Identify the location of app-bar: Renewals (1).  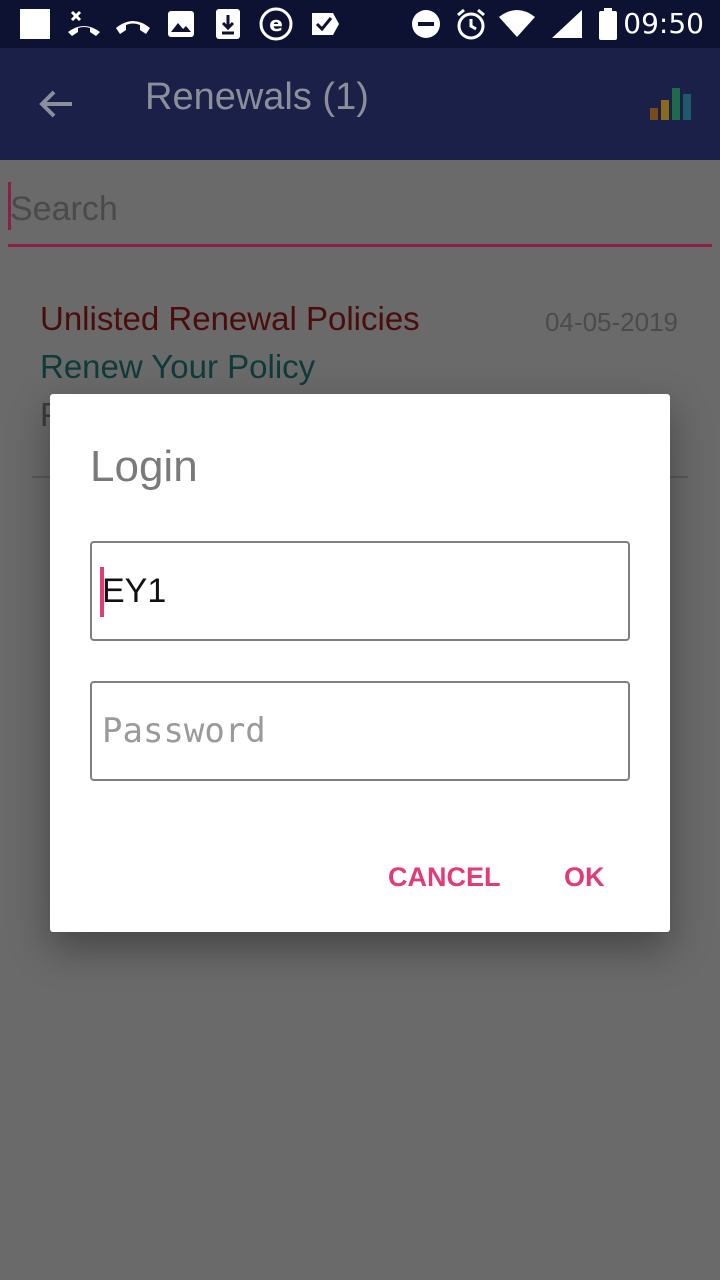
(360, 104).